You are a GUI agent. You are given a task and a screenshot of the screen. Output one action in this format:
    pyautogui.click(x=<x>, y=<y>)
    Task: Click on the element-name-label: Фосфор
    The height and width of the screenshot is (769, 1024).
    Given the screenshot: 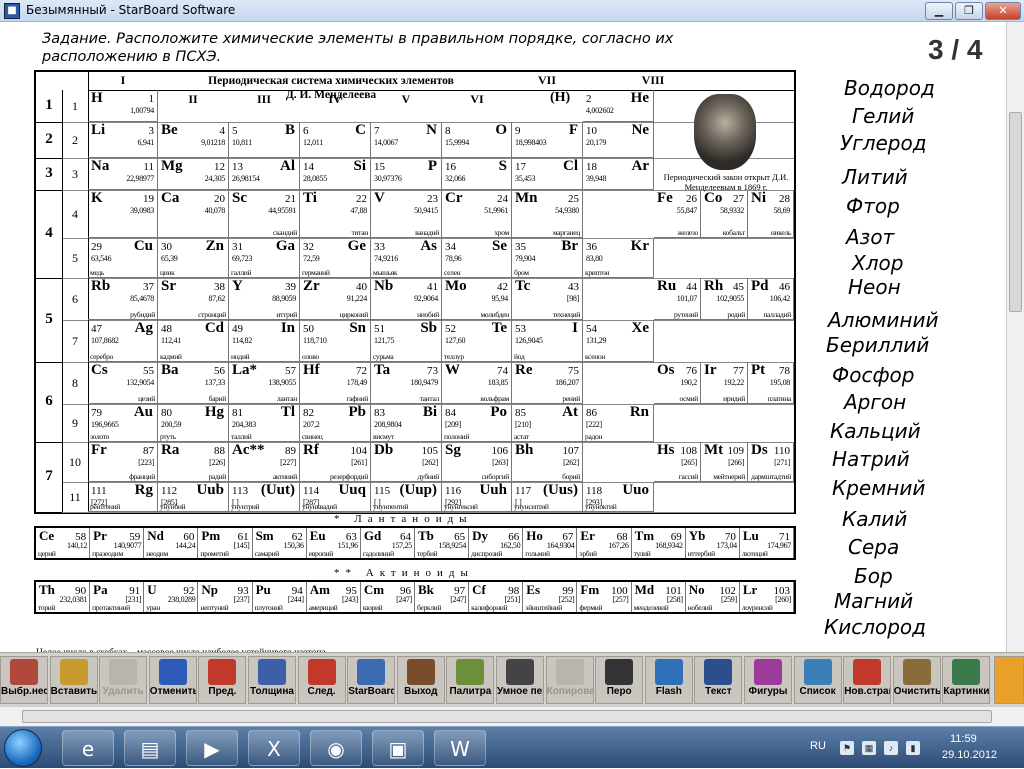 What is the action you would take?
    pyautogui.click(x=873, y=375)
    